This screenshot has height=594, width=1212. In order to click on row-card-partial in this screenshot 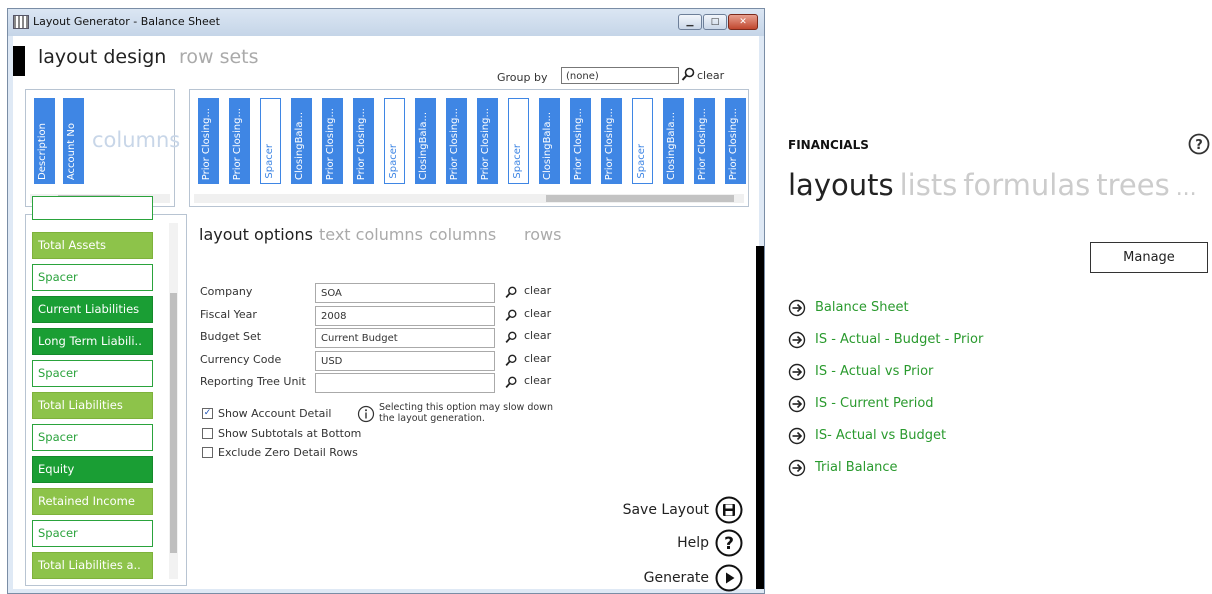, I will do `click(92, 208)`.